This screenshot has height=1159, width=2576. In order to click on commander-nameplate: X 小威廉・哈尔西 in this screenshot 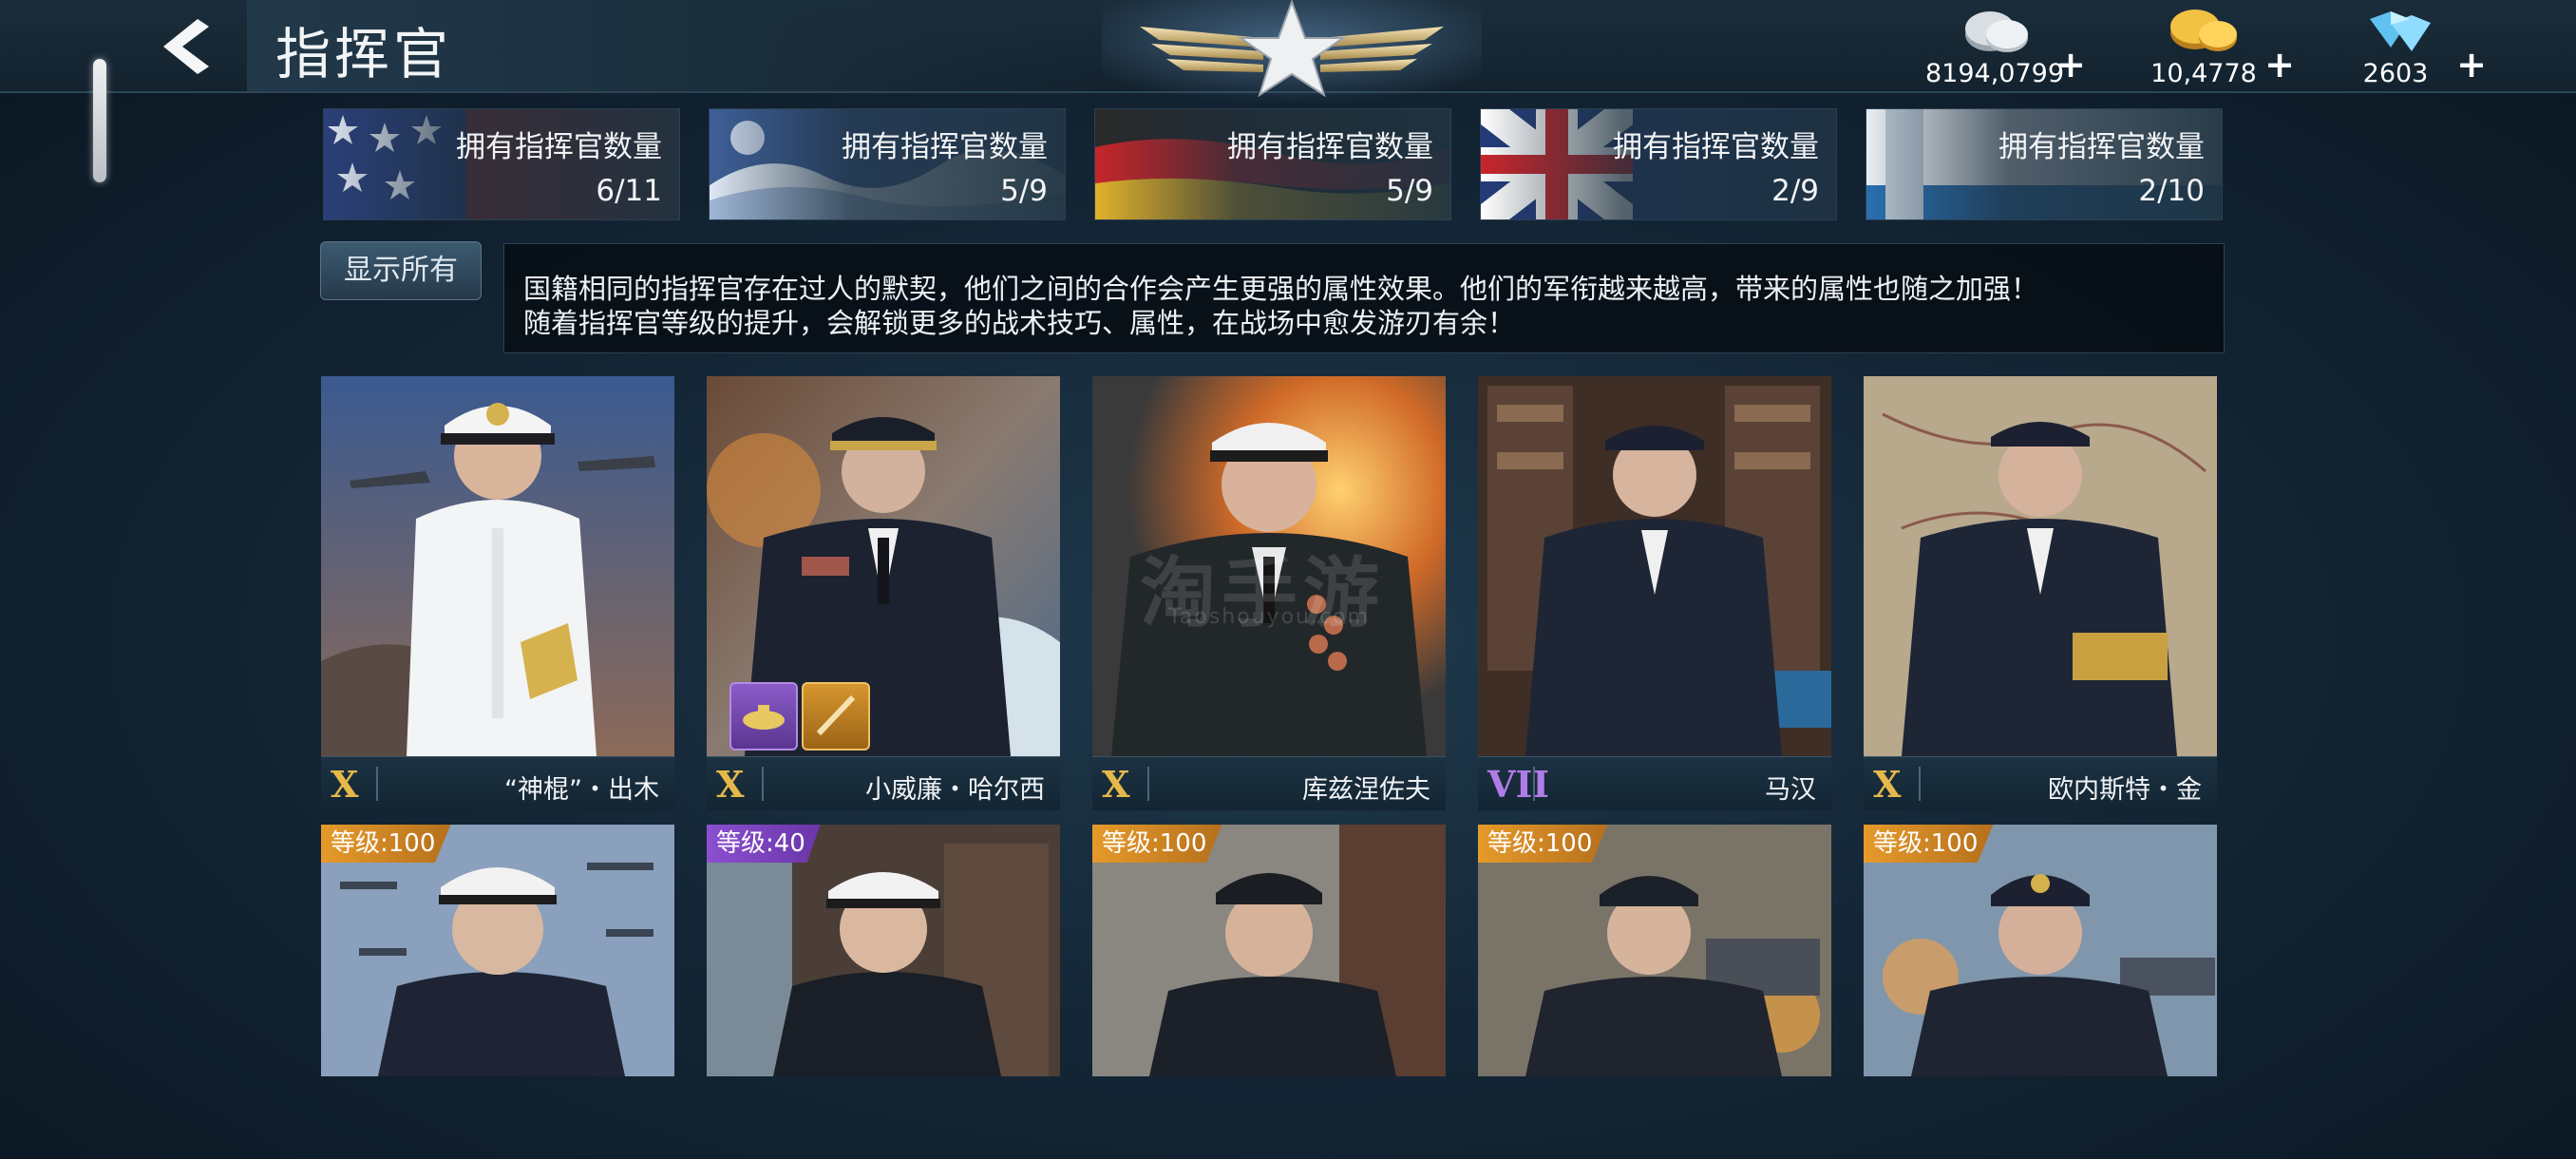, I will do `click(883, 783)`.